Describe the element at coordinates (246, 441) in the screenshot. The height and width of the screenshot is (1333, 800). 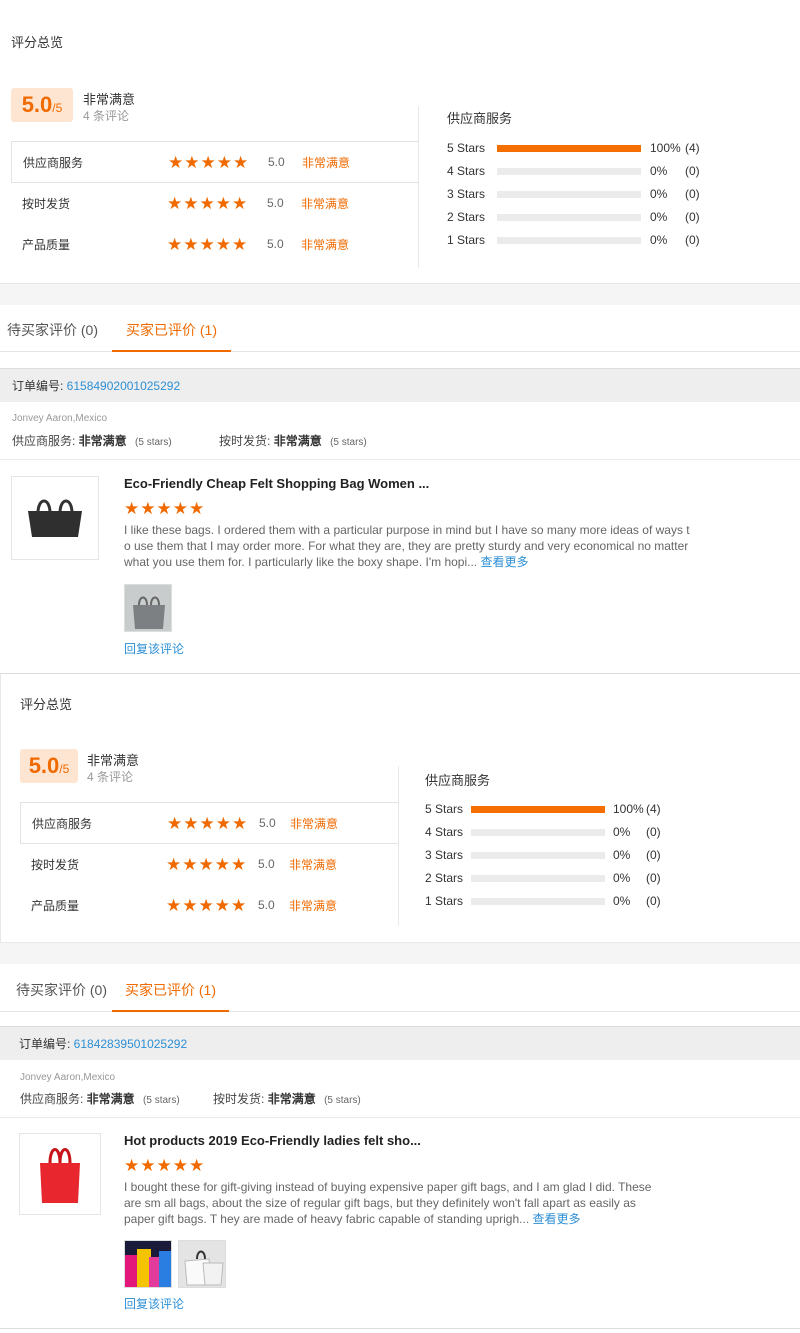
I see `shipping-label: 按时发货:` at that location.